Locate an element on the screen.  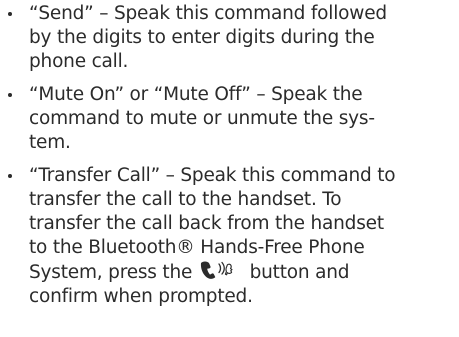
item-text-line: command to mute or unmute the sys- is located at coordinates (202, 118).